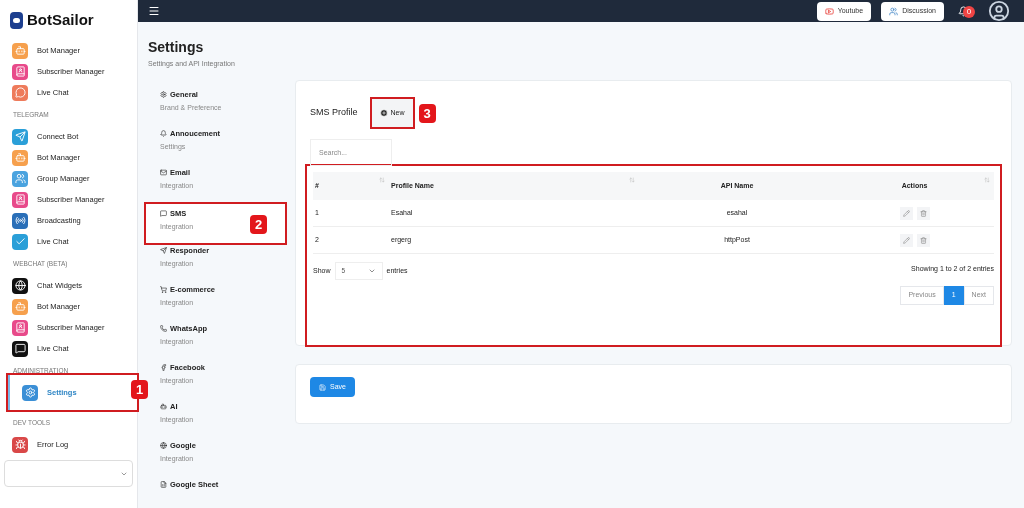 This screenshot has width=1024, height=508. Describe the element at coordinates (894, 11) in the screenshot. I see `users-icon` at that location.